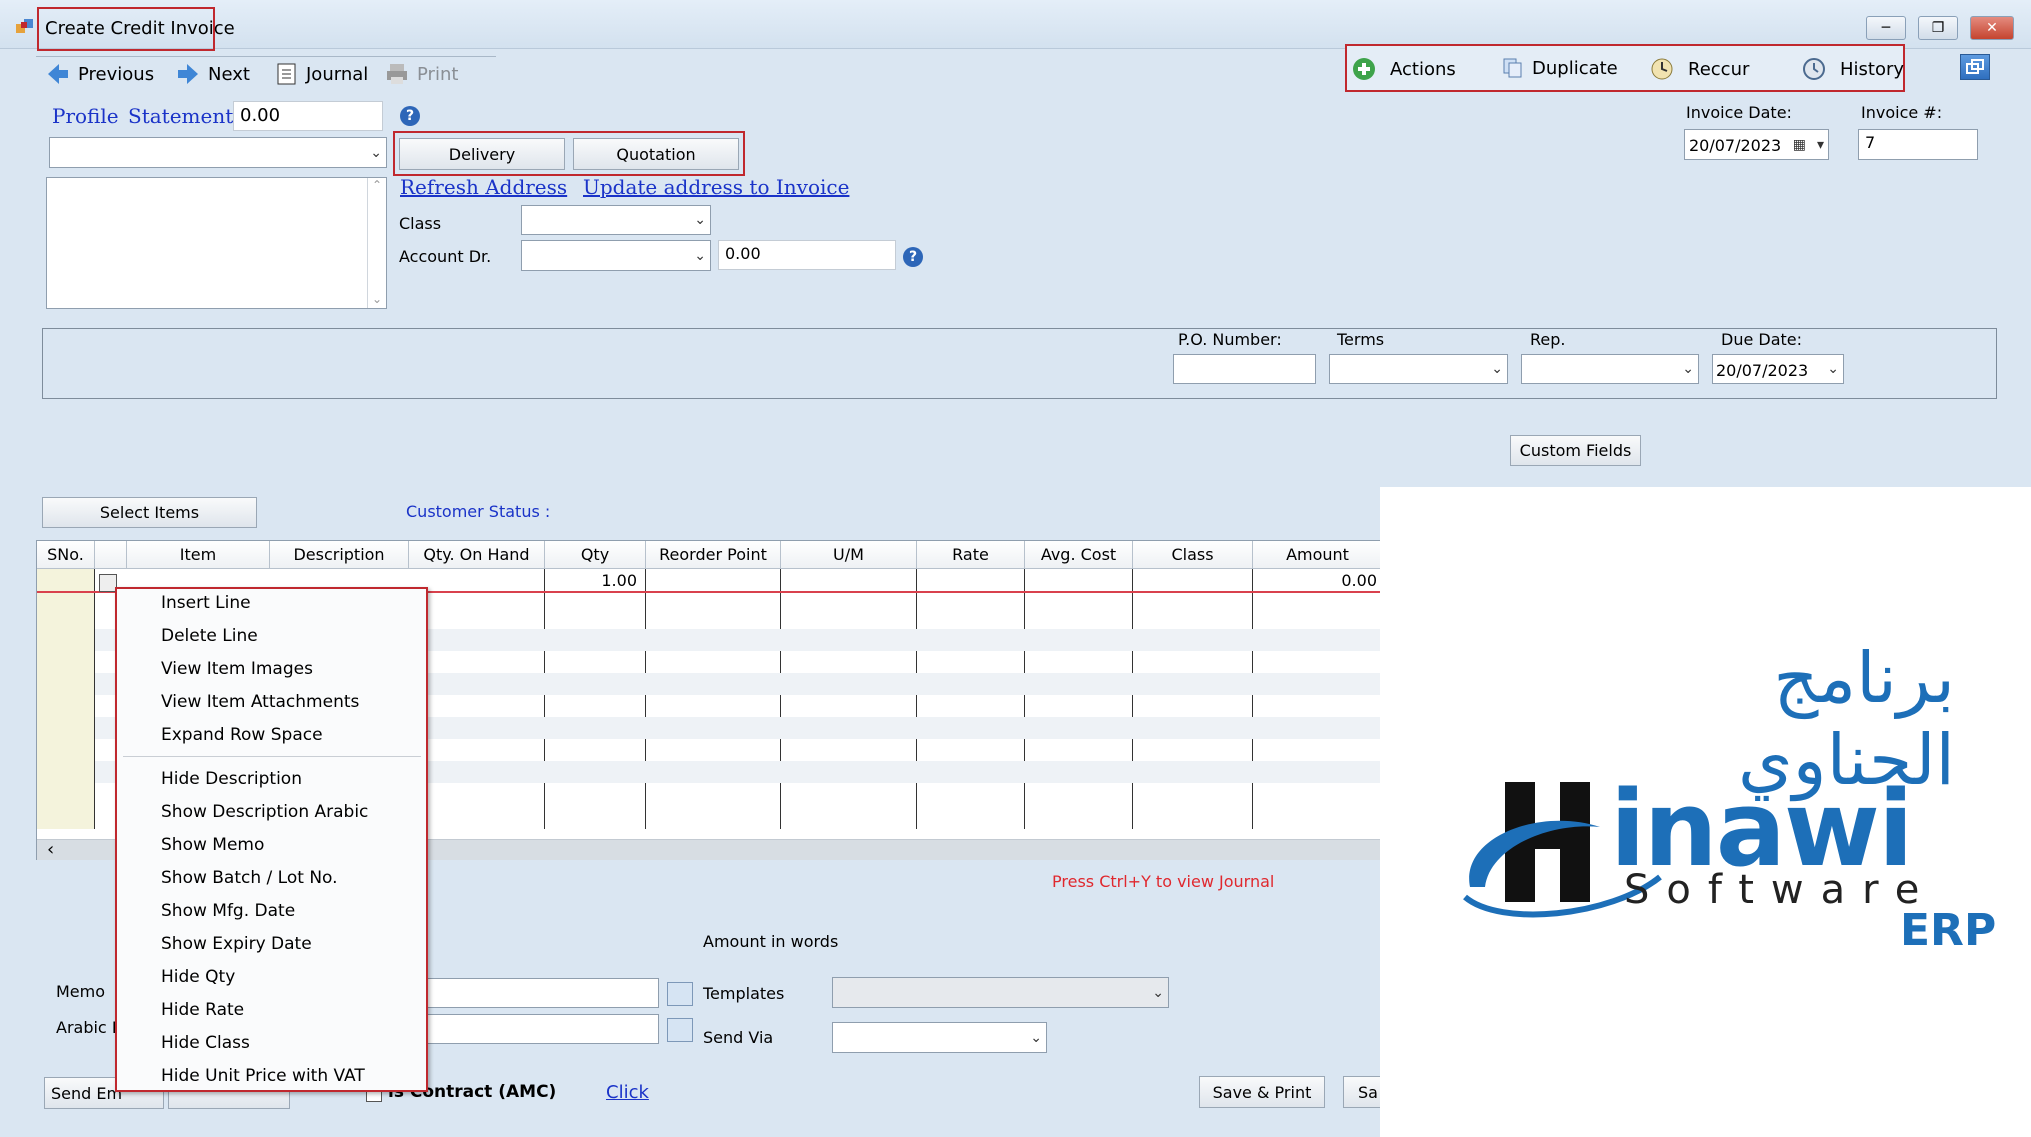 This screenshot has height=1137, width=2031. I want to click on menu-show-expiry-date: Show Expiry Date, so click(236, 944).